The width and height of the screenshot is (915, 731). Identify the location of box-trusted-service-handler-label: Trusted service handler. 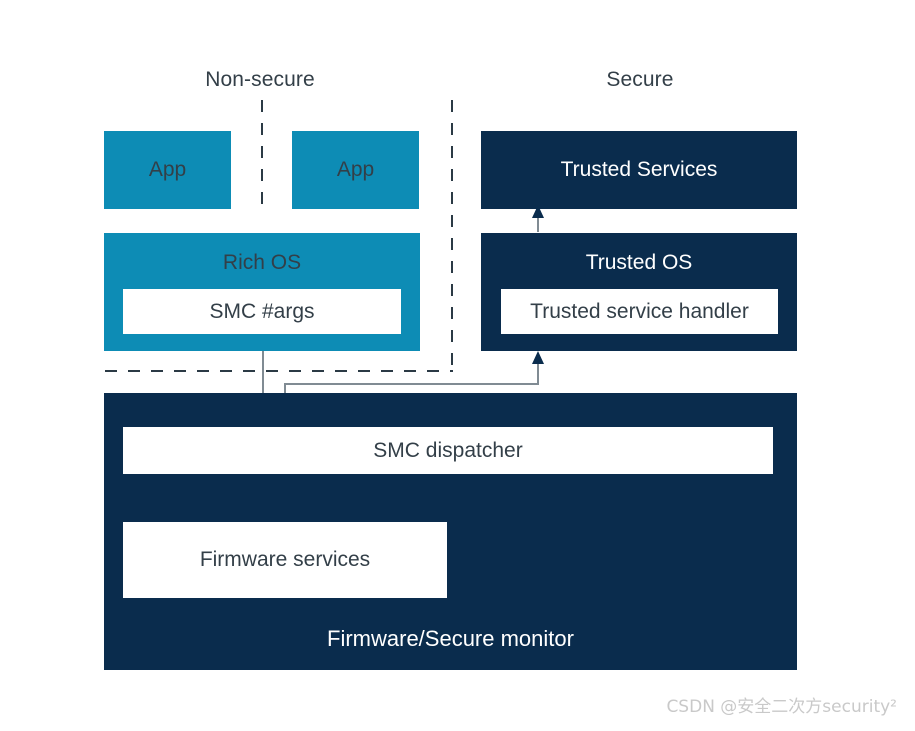
(639, 311).